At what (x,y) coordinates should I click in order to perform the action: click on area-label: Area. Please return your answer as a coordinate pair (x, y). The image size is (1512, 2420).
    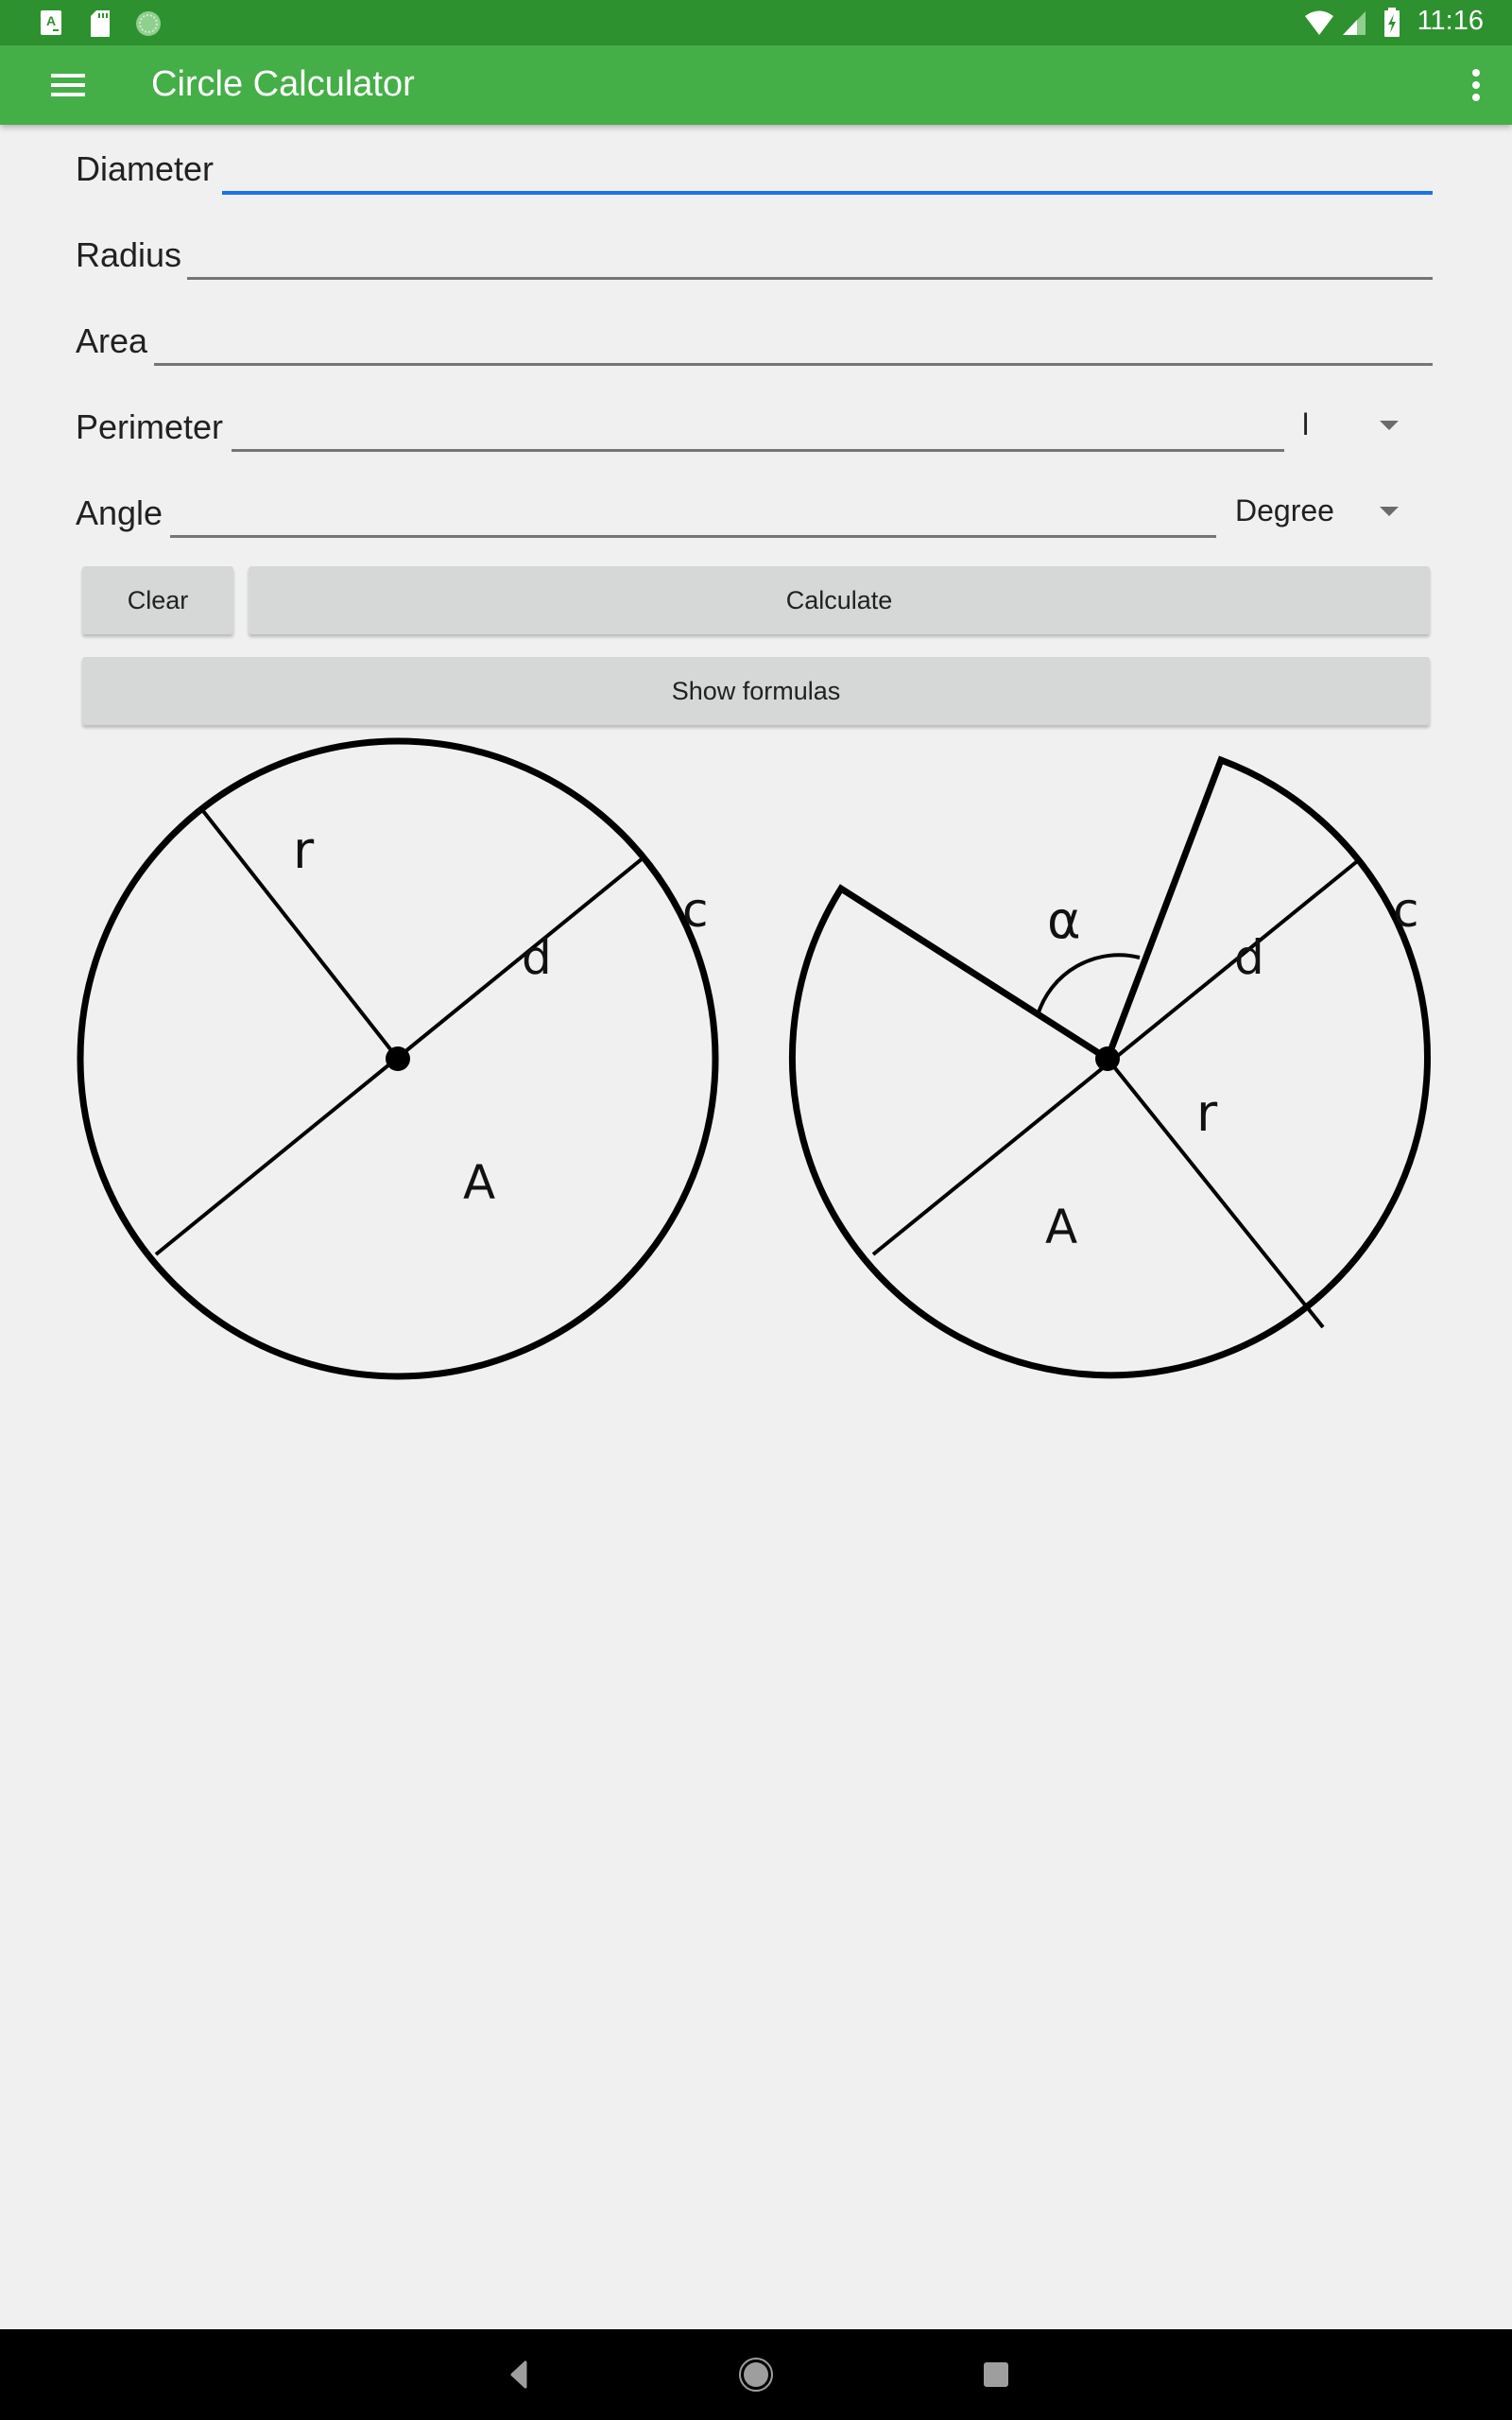
    Looking at the image, I should click on (112, 341).